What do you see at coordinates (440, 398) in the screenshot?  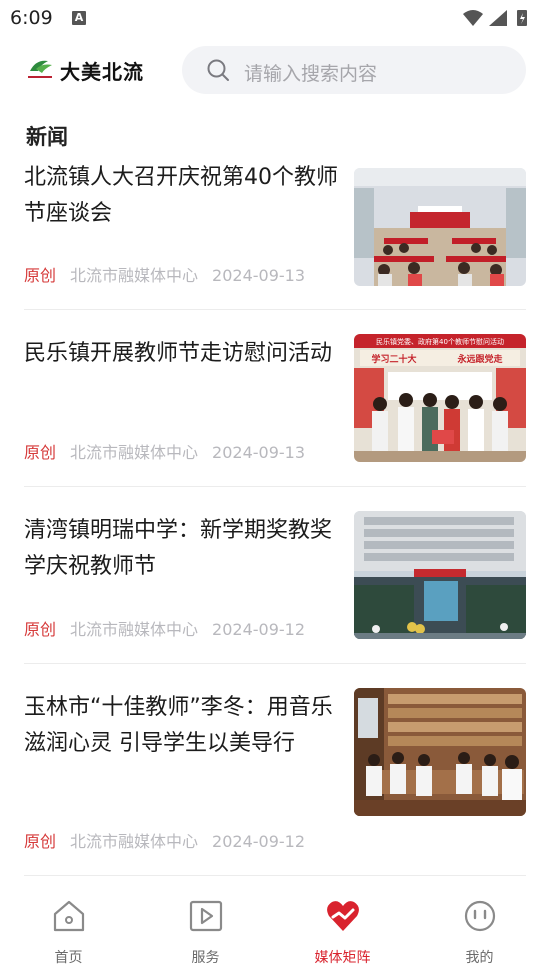 I see `news-thumbnail: 民乐镇党委、政府第40个教师节慰问活动 学习二十大 永远跟党走` at bounding box center [440, 398].